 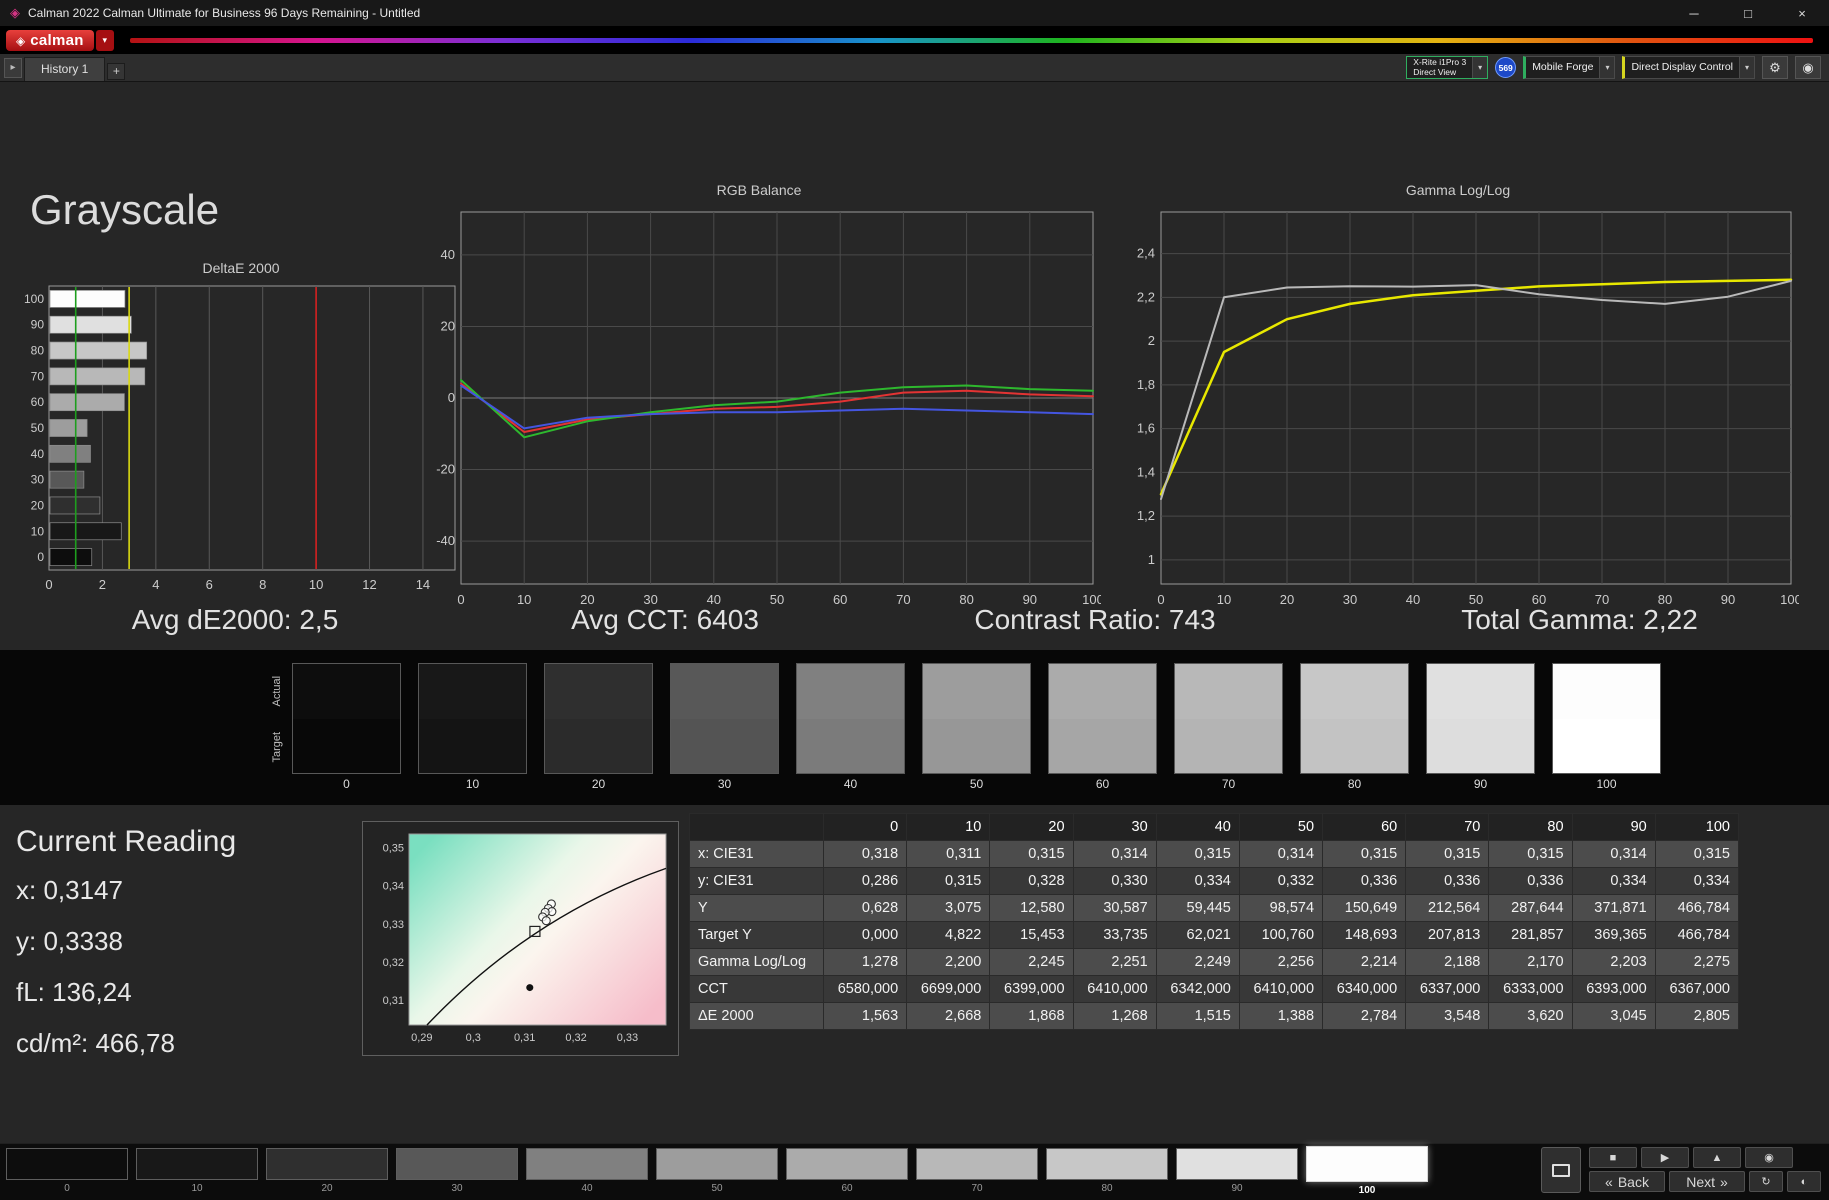 I want to click on tab-history-1: History 1, so click(x=65, y=69).